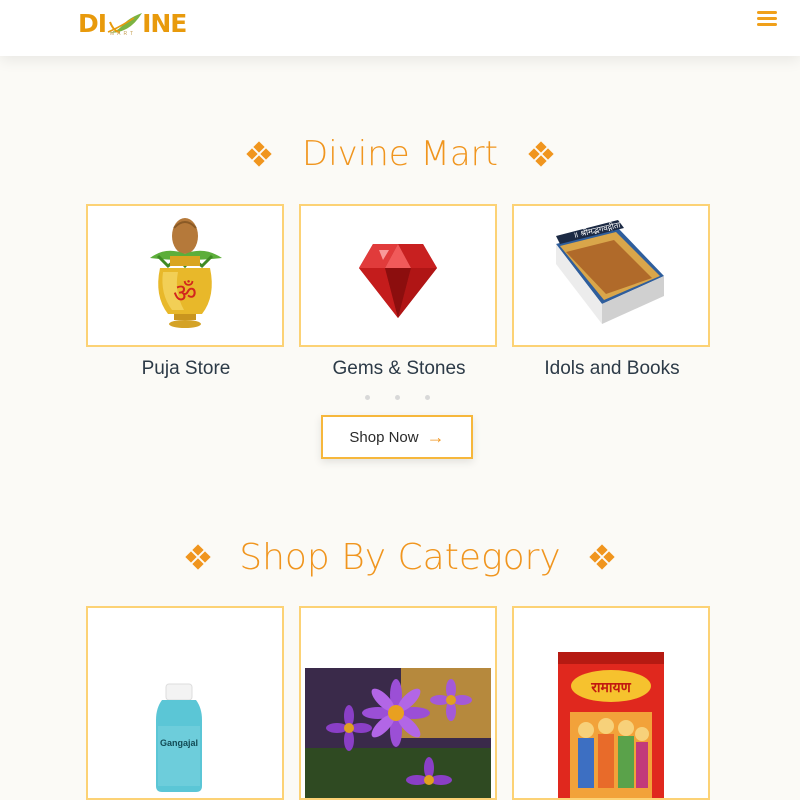 This screenshot has width=800, height=800. Describe the element at coordinates (398, 733) in the screenshot. I see `flower-image` at that location.